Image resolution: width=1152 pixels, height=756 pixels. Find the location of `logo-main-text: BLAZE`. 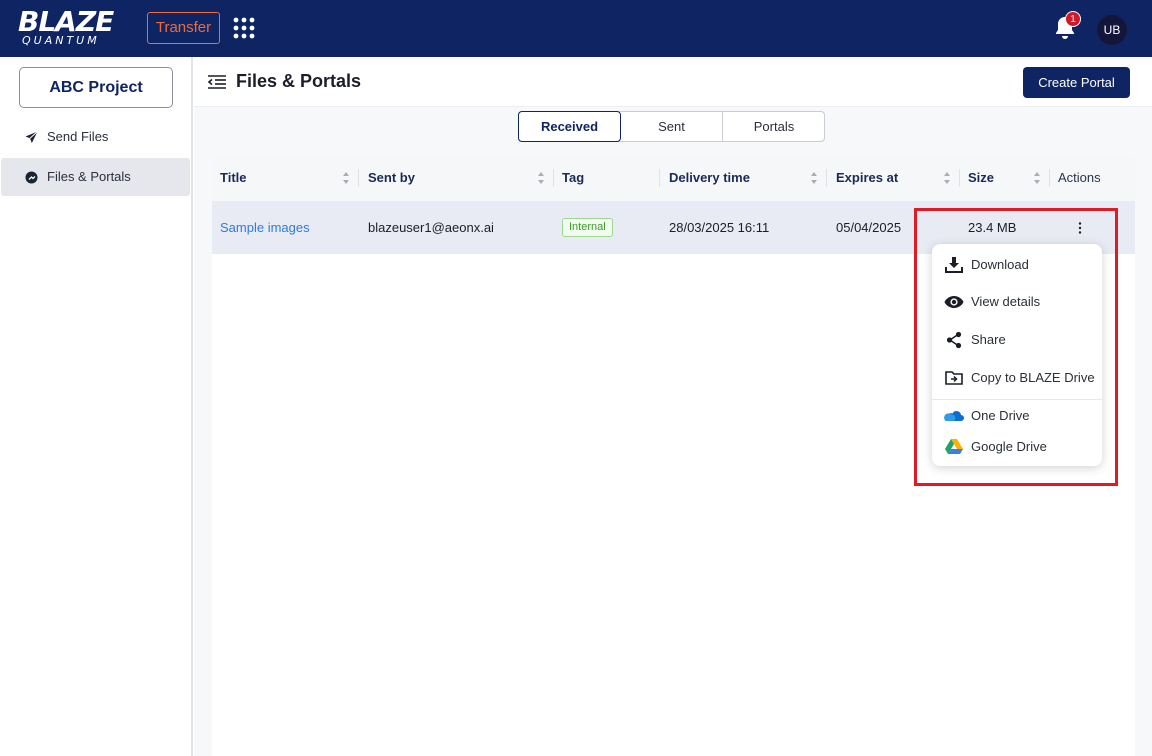

logo-main-text: BLAZE is located at coordinates (66, 21).